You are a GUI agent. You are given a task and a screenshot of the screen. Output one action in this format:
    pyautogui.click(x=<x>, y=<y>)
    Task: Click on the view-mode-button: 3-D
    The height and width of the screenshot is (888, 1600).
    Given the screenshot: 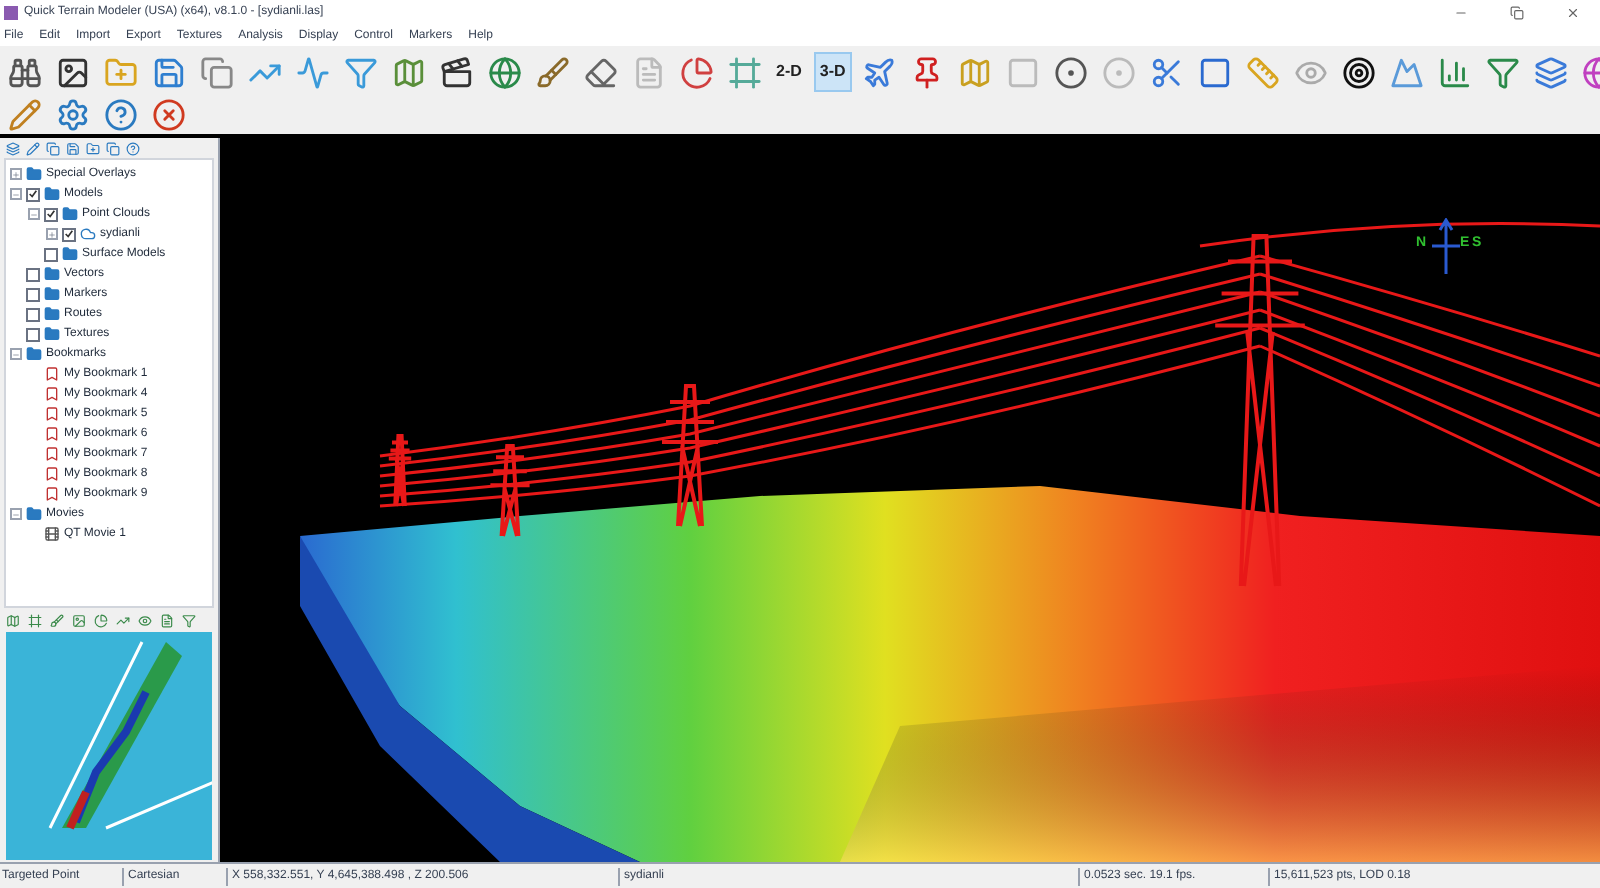 What is the action you would take?
    pyautogui.click(x=832, y=72)
    